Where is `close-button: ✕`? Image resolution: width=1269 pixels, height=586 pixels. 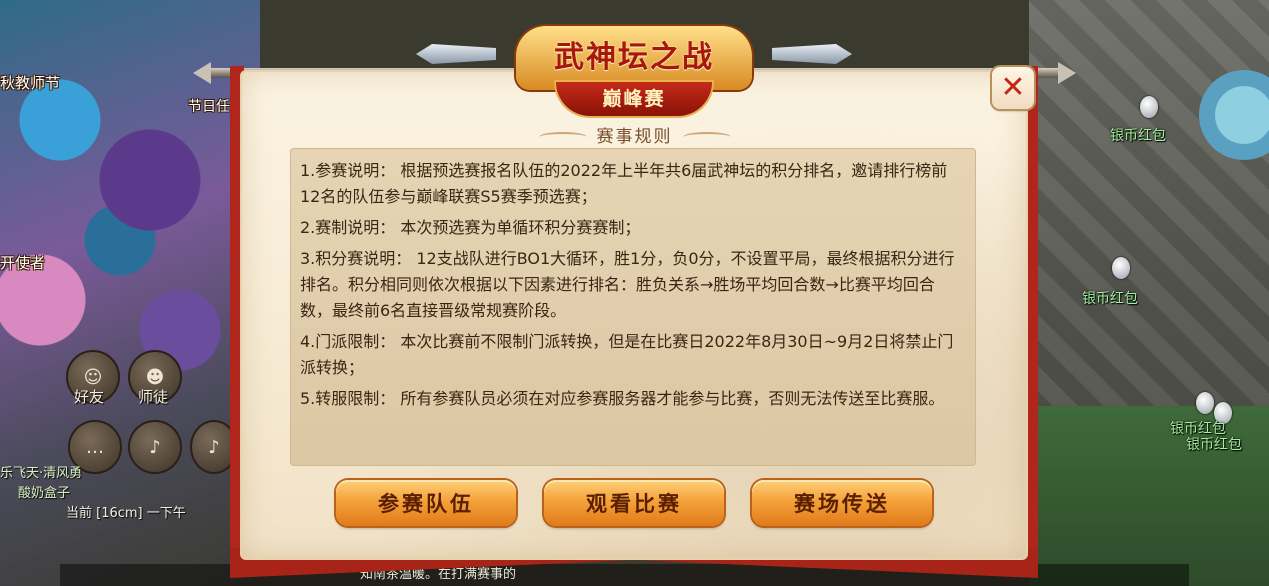
close-button: ✕ is located at coordinates (1013, 88).